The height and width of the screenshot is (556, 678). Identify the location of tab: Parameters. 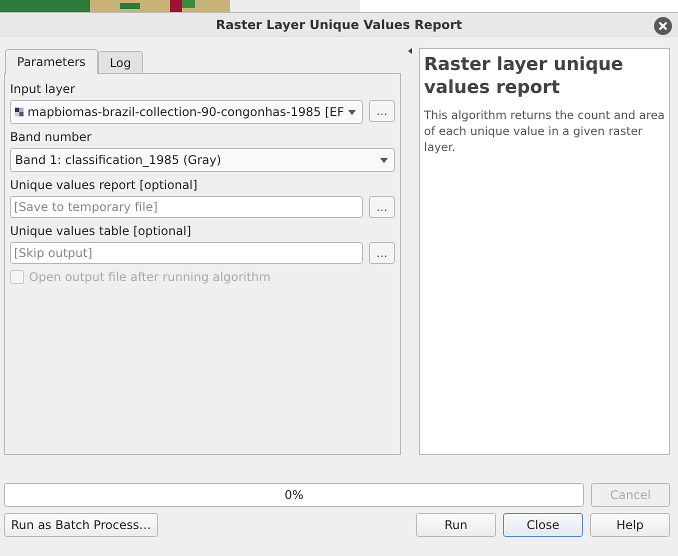
(51, 61).